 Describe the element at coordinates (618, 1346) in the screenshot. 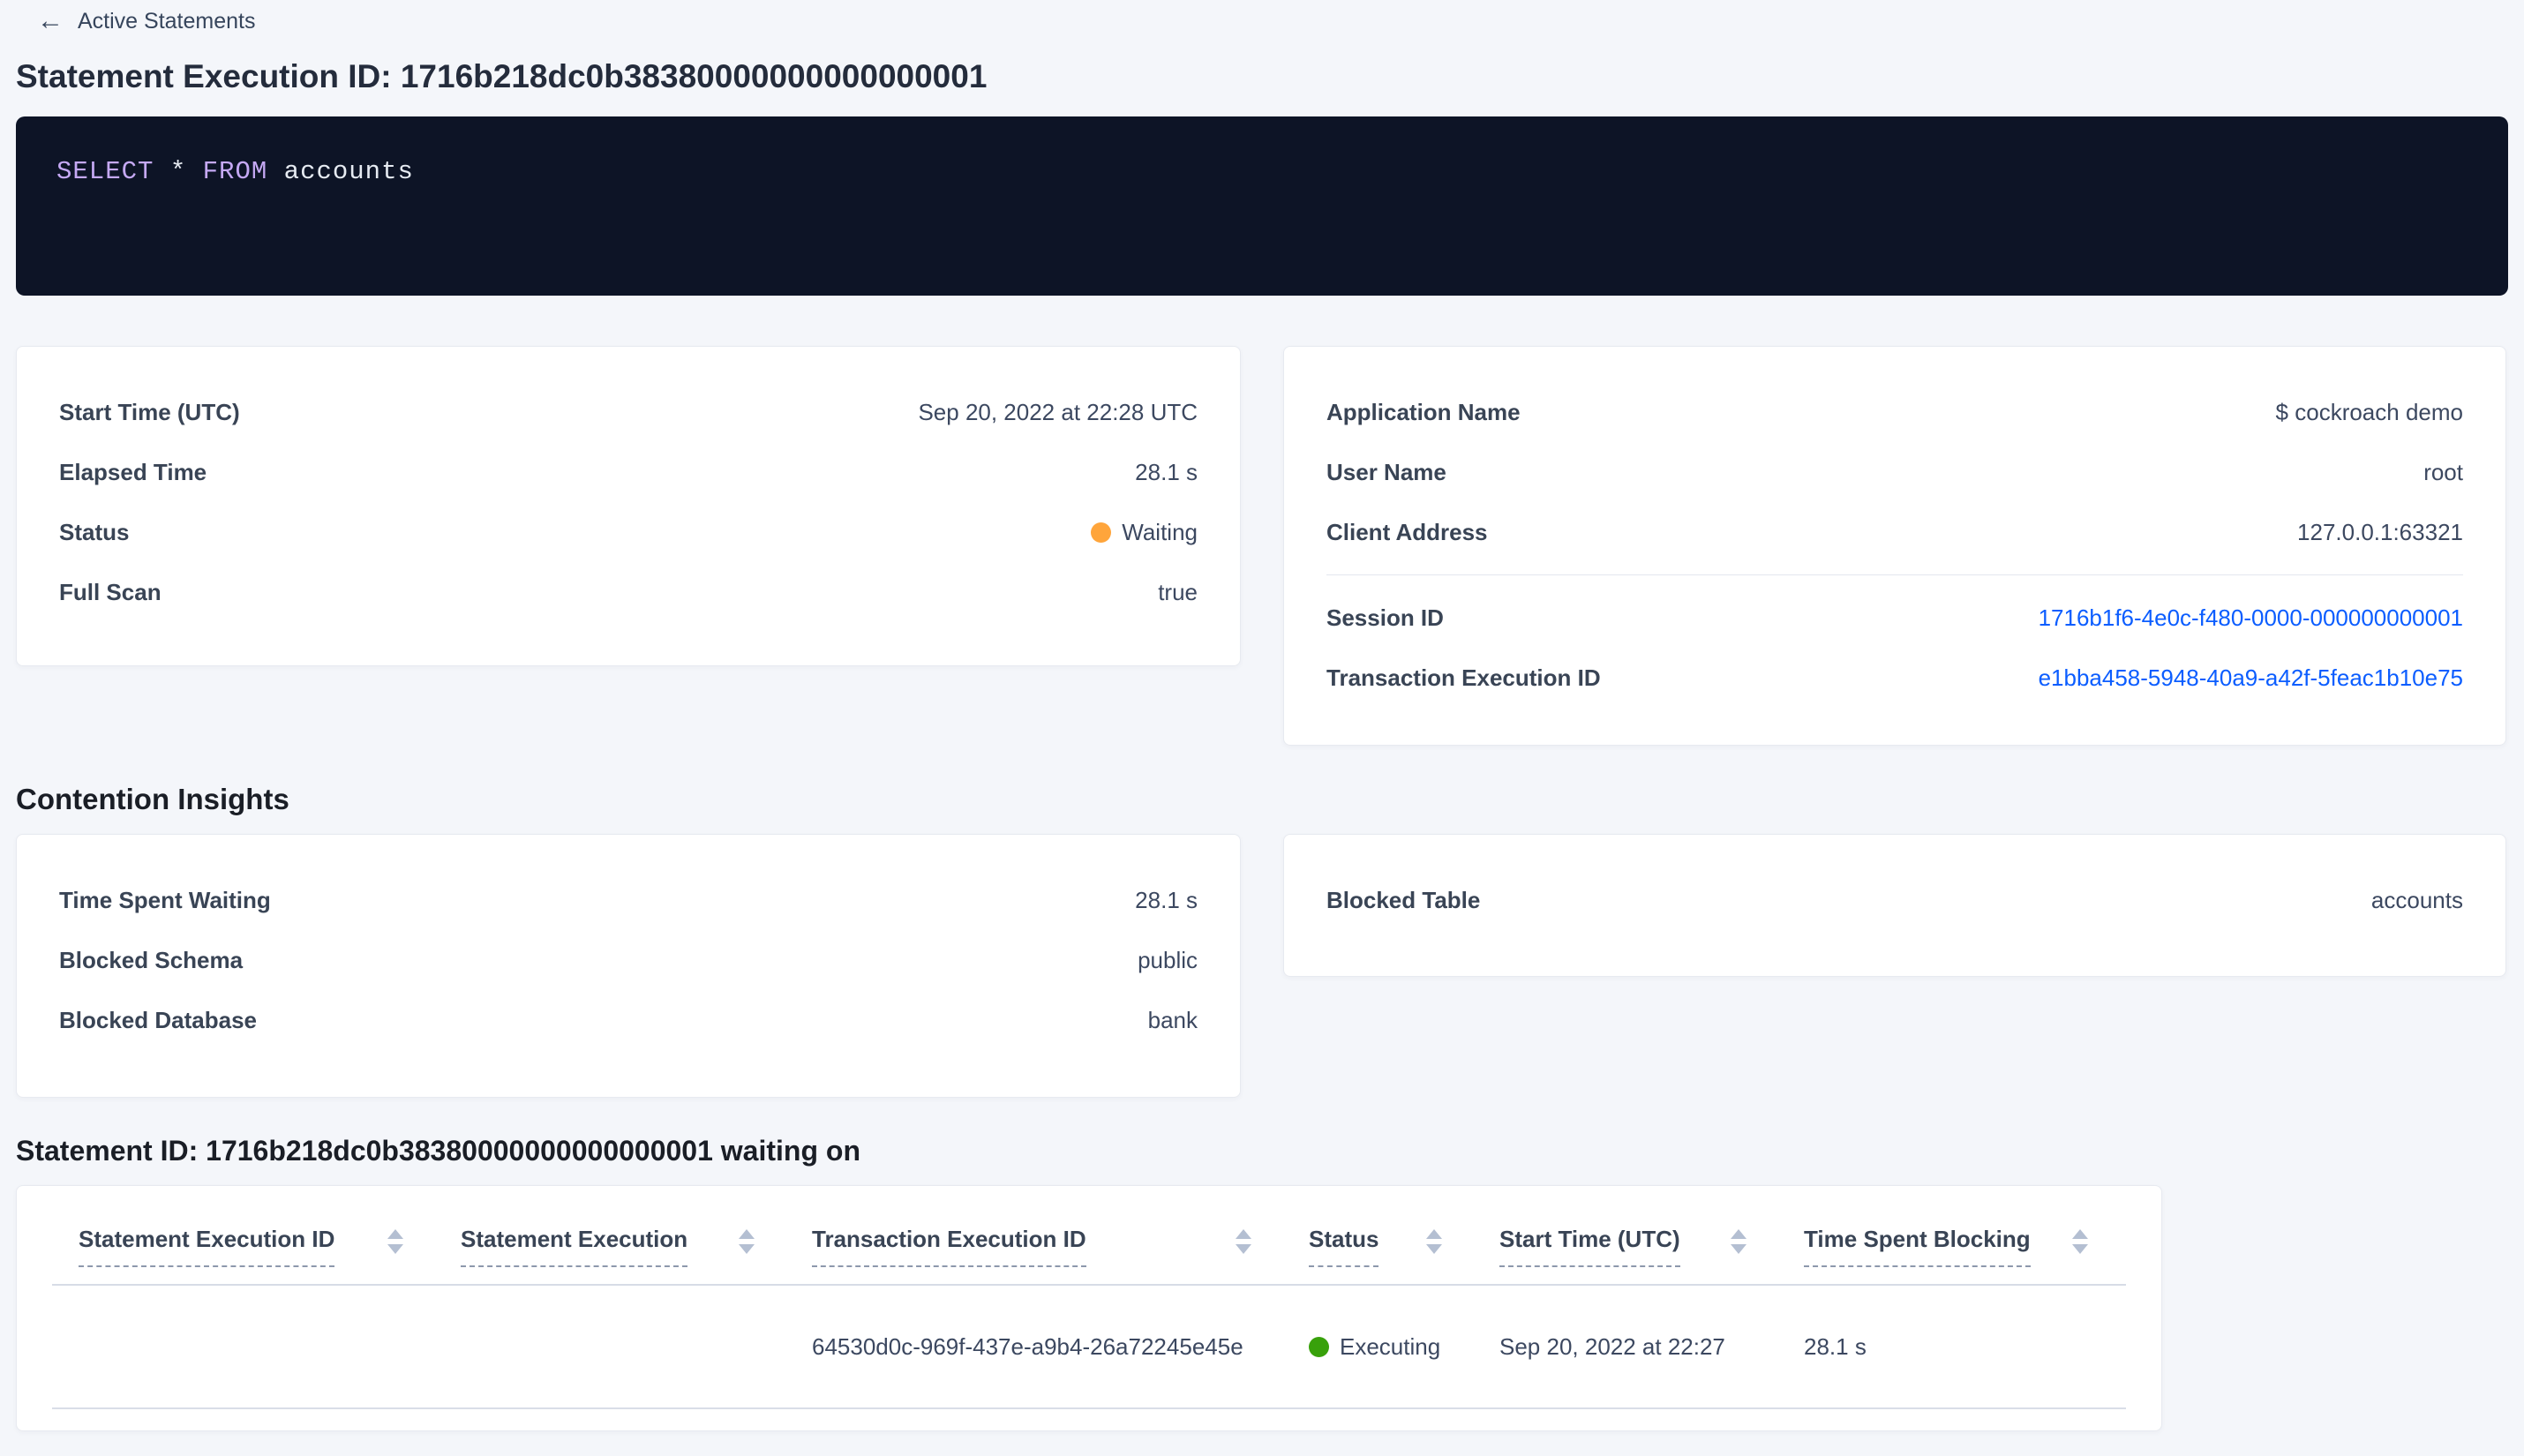

I see `cell-statement-execution` at that location.